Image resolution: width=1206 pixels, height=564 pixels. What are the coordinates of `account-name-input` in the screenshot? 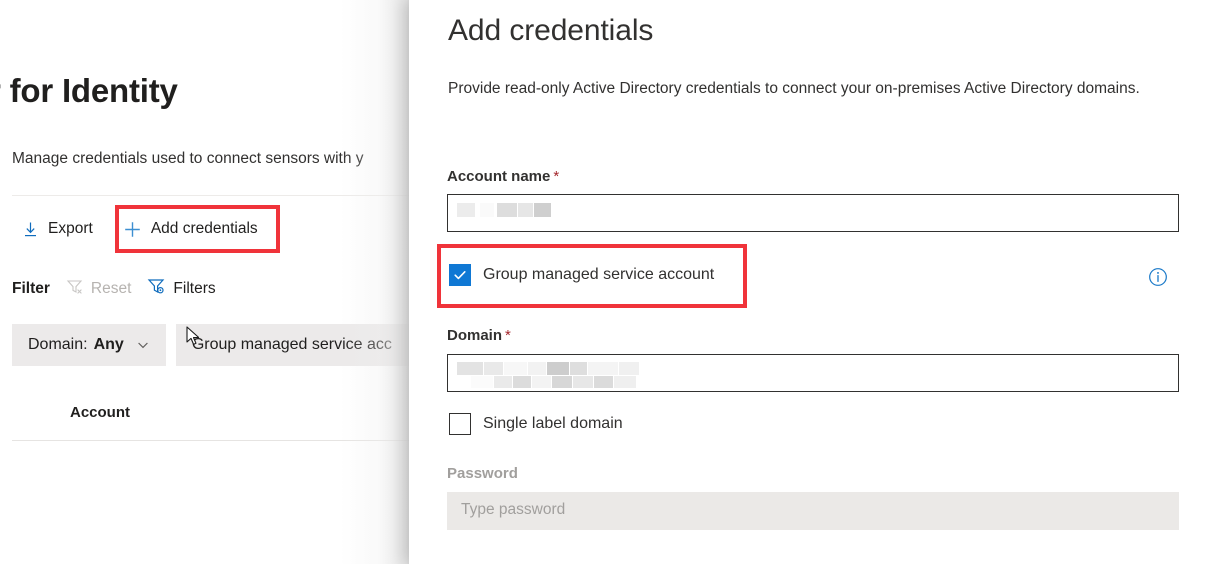 It's located at (813, 213).